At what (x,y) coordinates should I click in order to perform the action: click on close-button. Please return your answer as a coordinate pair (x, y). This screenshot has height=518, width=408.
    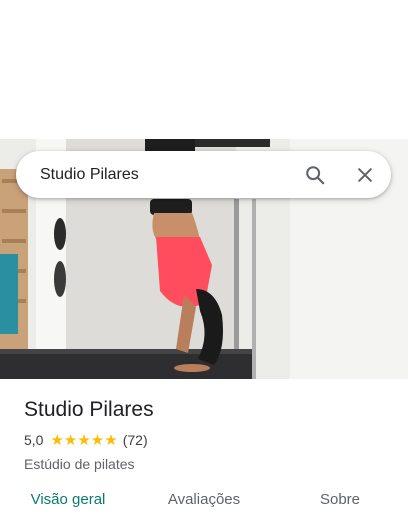
    Looking at the image, I should click on (365, 175).